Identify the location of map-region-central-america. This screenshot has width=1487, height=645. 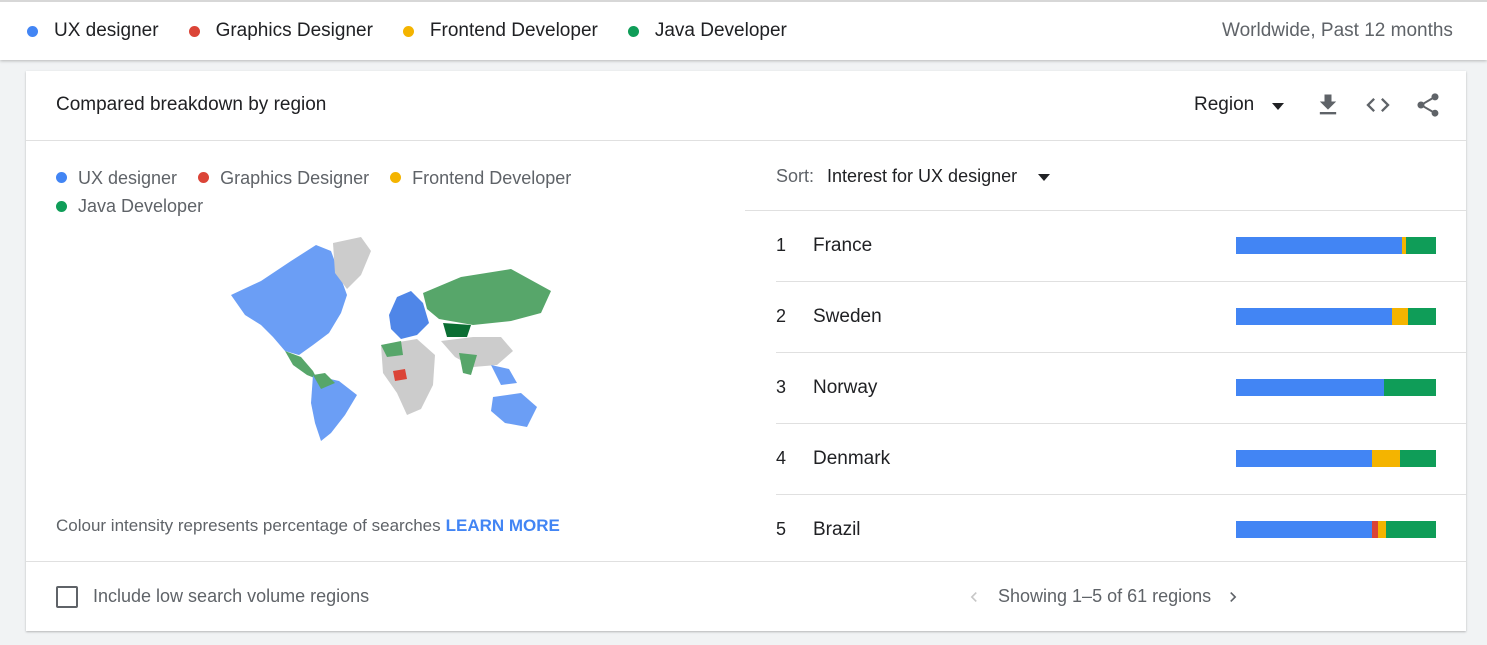
(301, 365).